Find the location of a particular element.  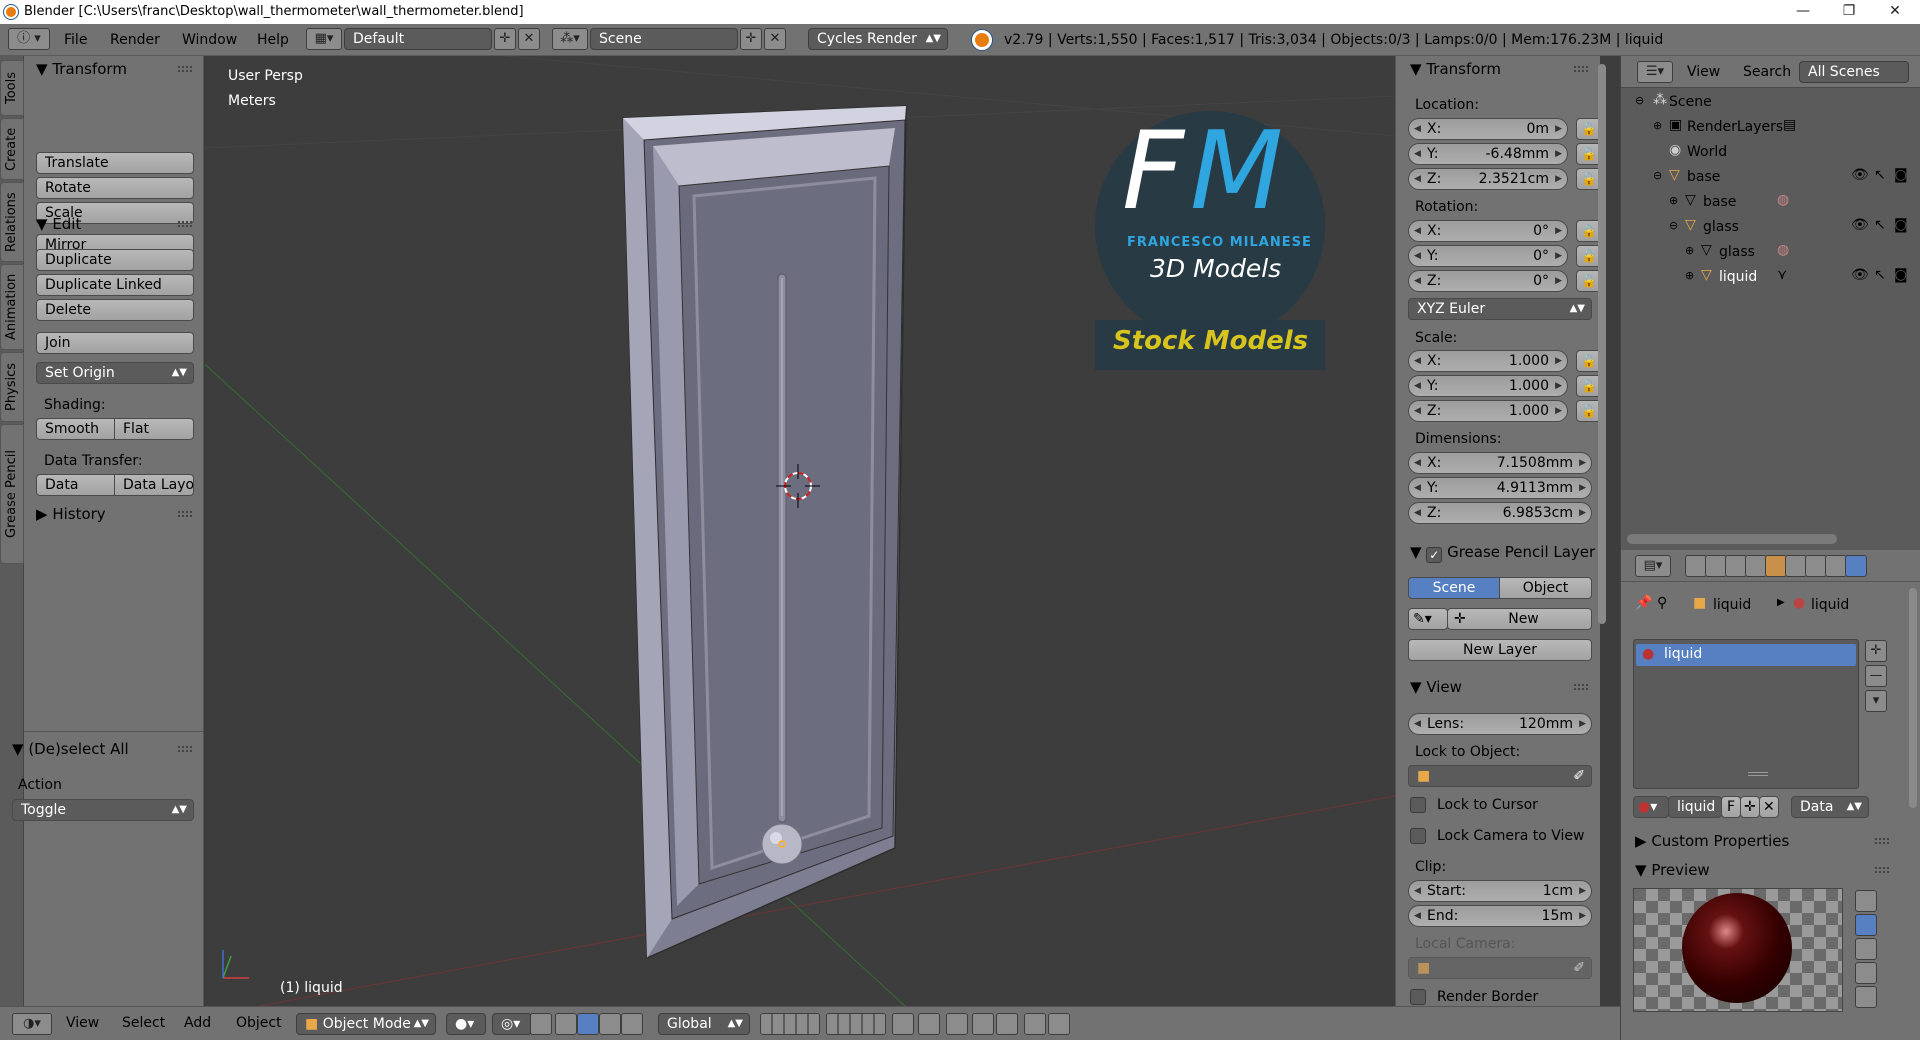

outliner-row-glass-object: ⊖ ▽ glass 👁 ↖ ◙ is located at coordinates (1770, 229).